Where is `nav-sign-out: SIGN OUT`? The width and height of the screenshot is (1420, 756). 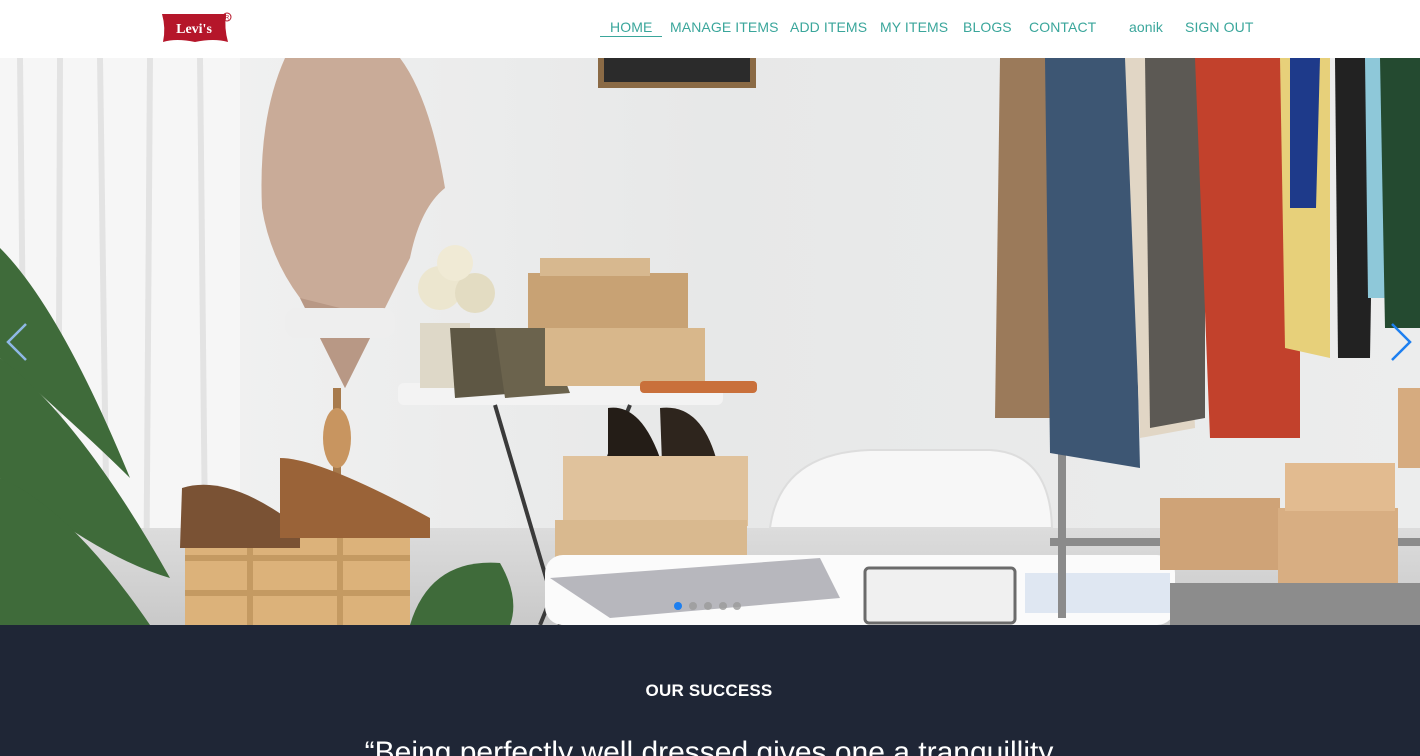
nav-sign-out: SIGN OUT is located at coordinates (1219, 27).